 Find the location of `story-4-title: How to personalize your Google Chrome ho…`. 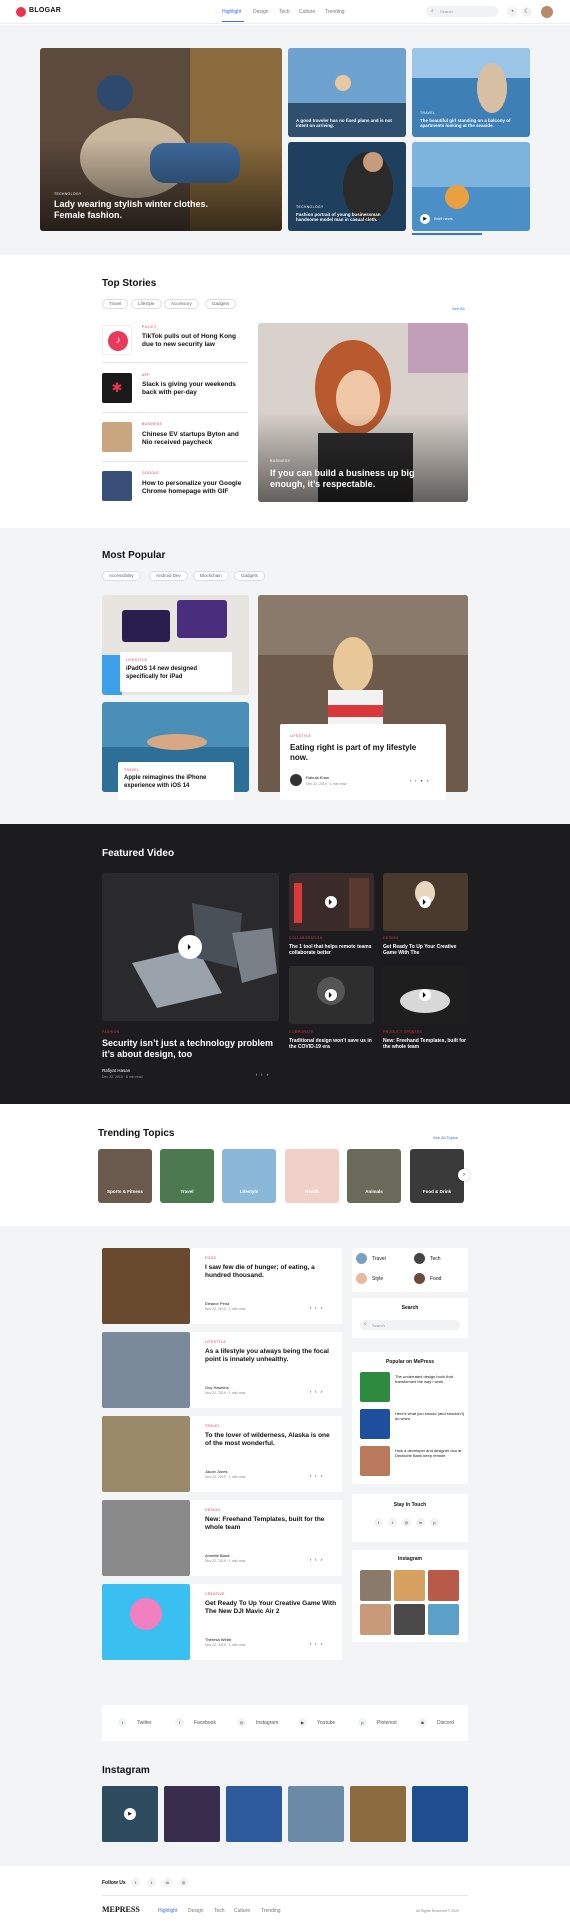

story-4-title: How to personalize your Google Chrome ho… is located at coordinates (197, 488).